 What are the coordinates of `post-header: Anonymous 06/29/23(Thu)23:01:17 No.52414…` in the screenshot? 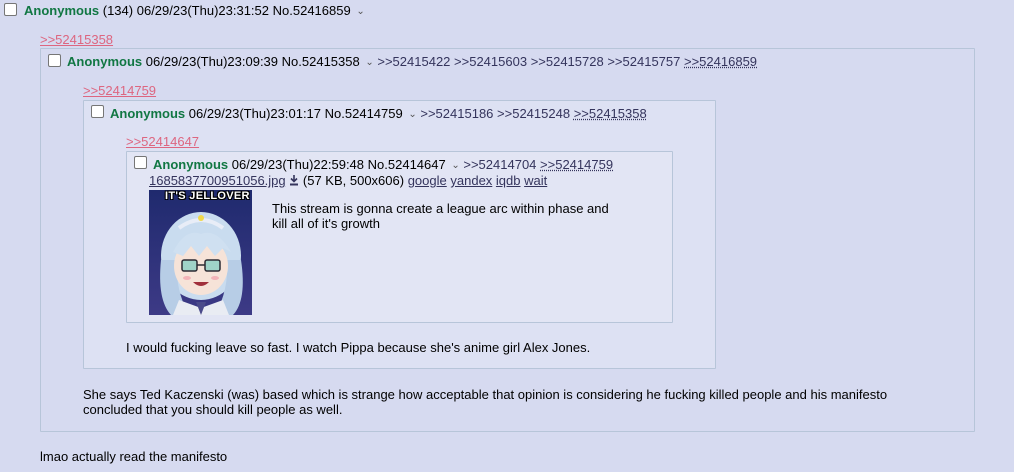 It's located at (378, 113).